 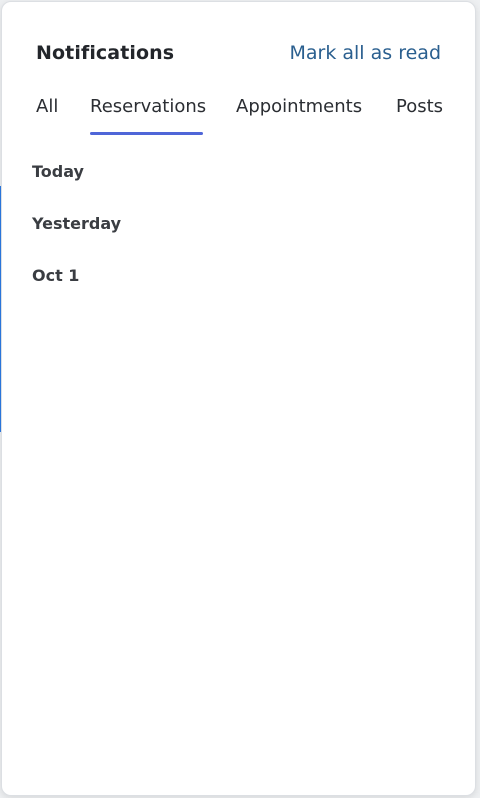 I want to click on mark-all-read-link: Mark all as read, so click(x=366, y=53).